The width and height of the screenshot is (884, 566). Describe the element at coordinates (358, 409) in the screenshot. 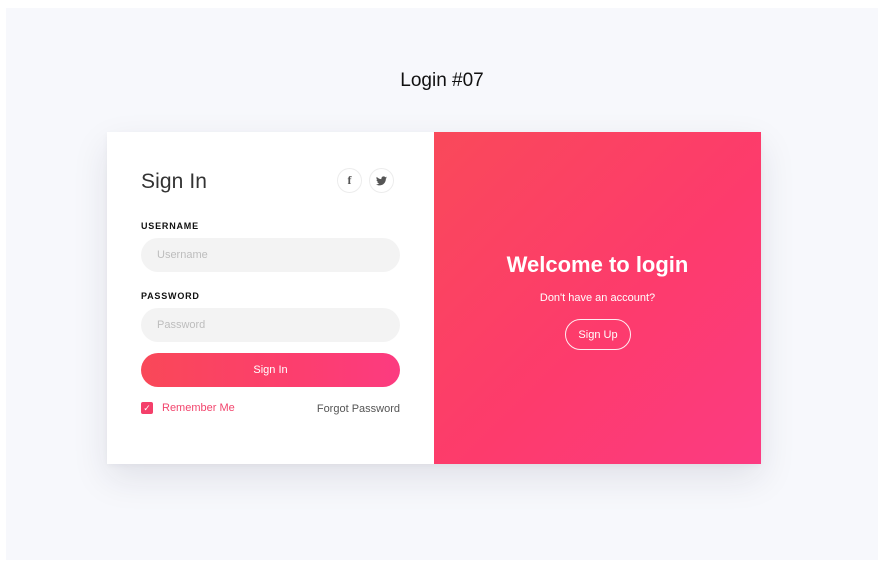

I see `forgot-password-link: Forgot Password` at that location.